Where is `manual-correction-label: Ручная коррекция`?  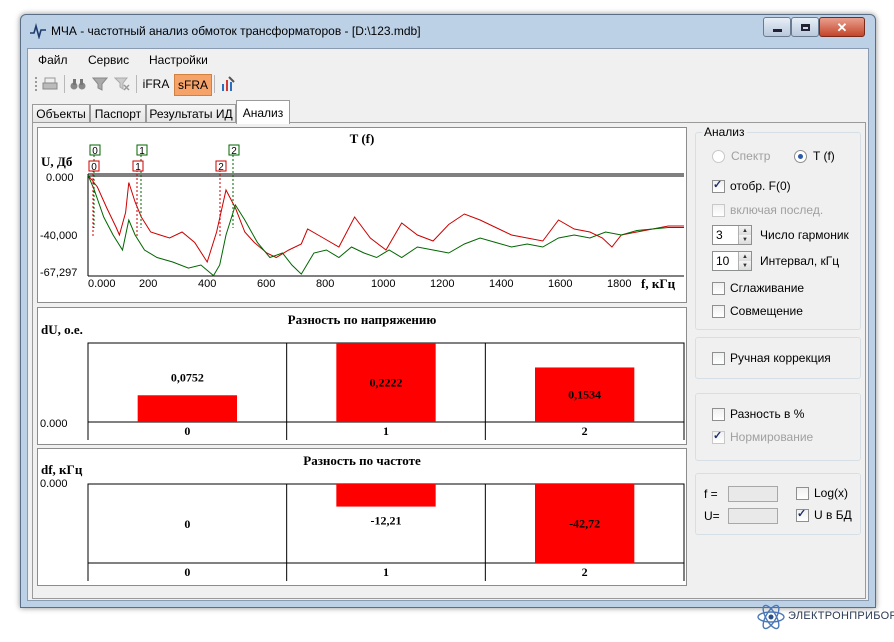 manual-correction-label: Ручная коррекция is located at coordinates (780, 358).